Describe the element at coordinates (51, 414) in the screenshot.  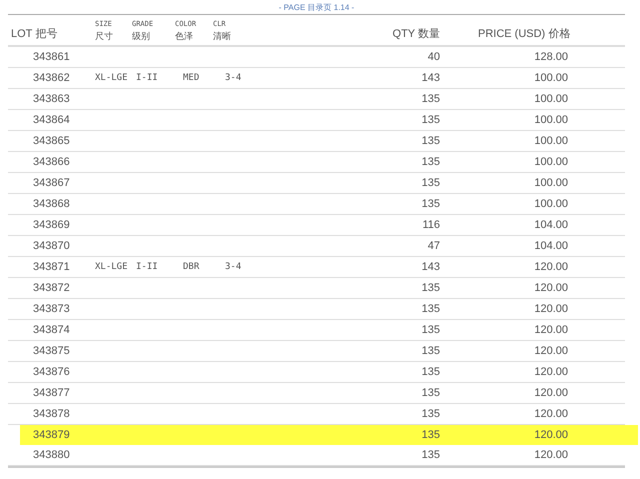
I see `table-cell-text: 343878` at that location.